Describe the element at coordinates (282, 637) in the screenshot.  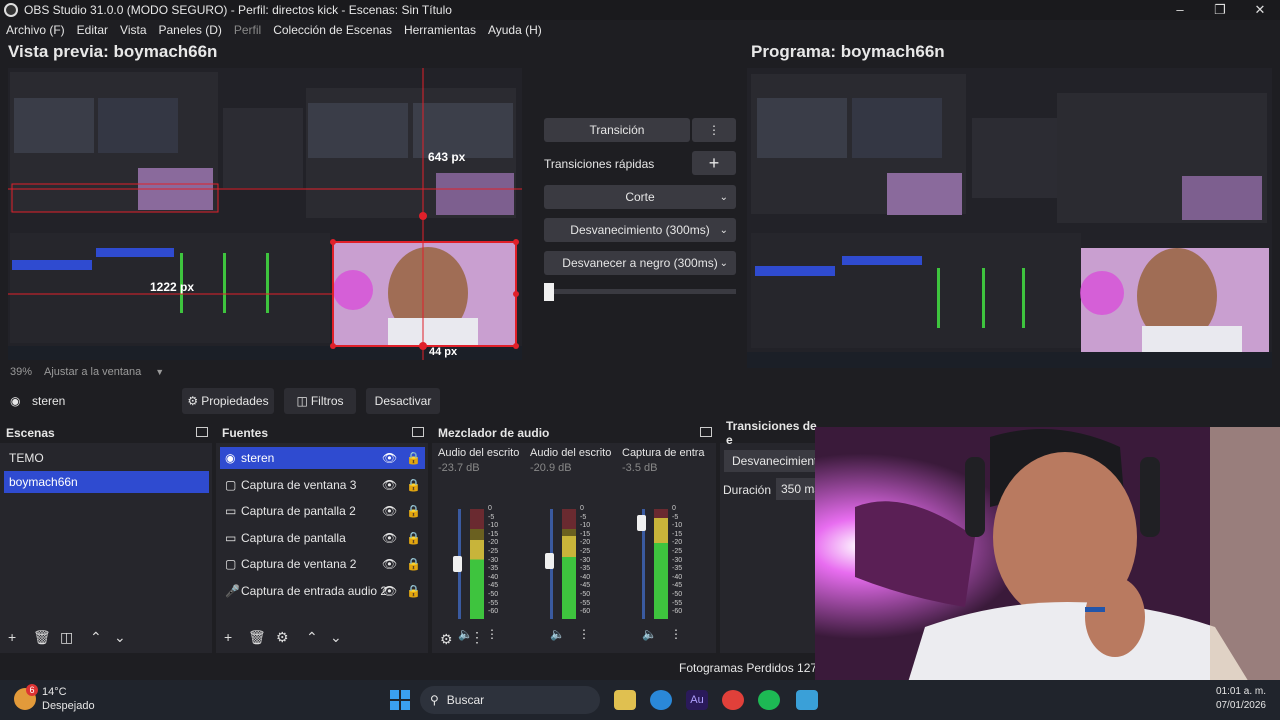
I see `source-settings-icon: ⚙` at that location.